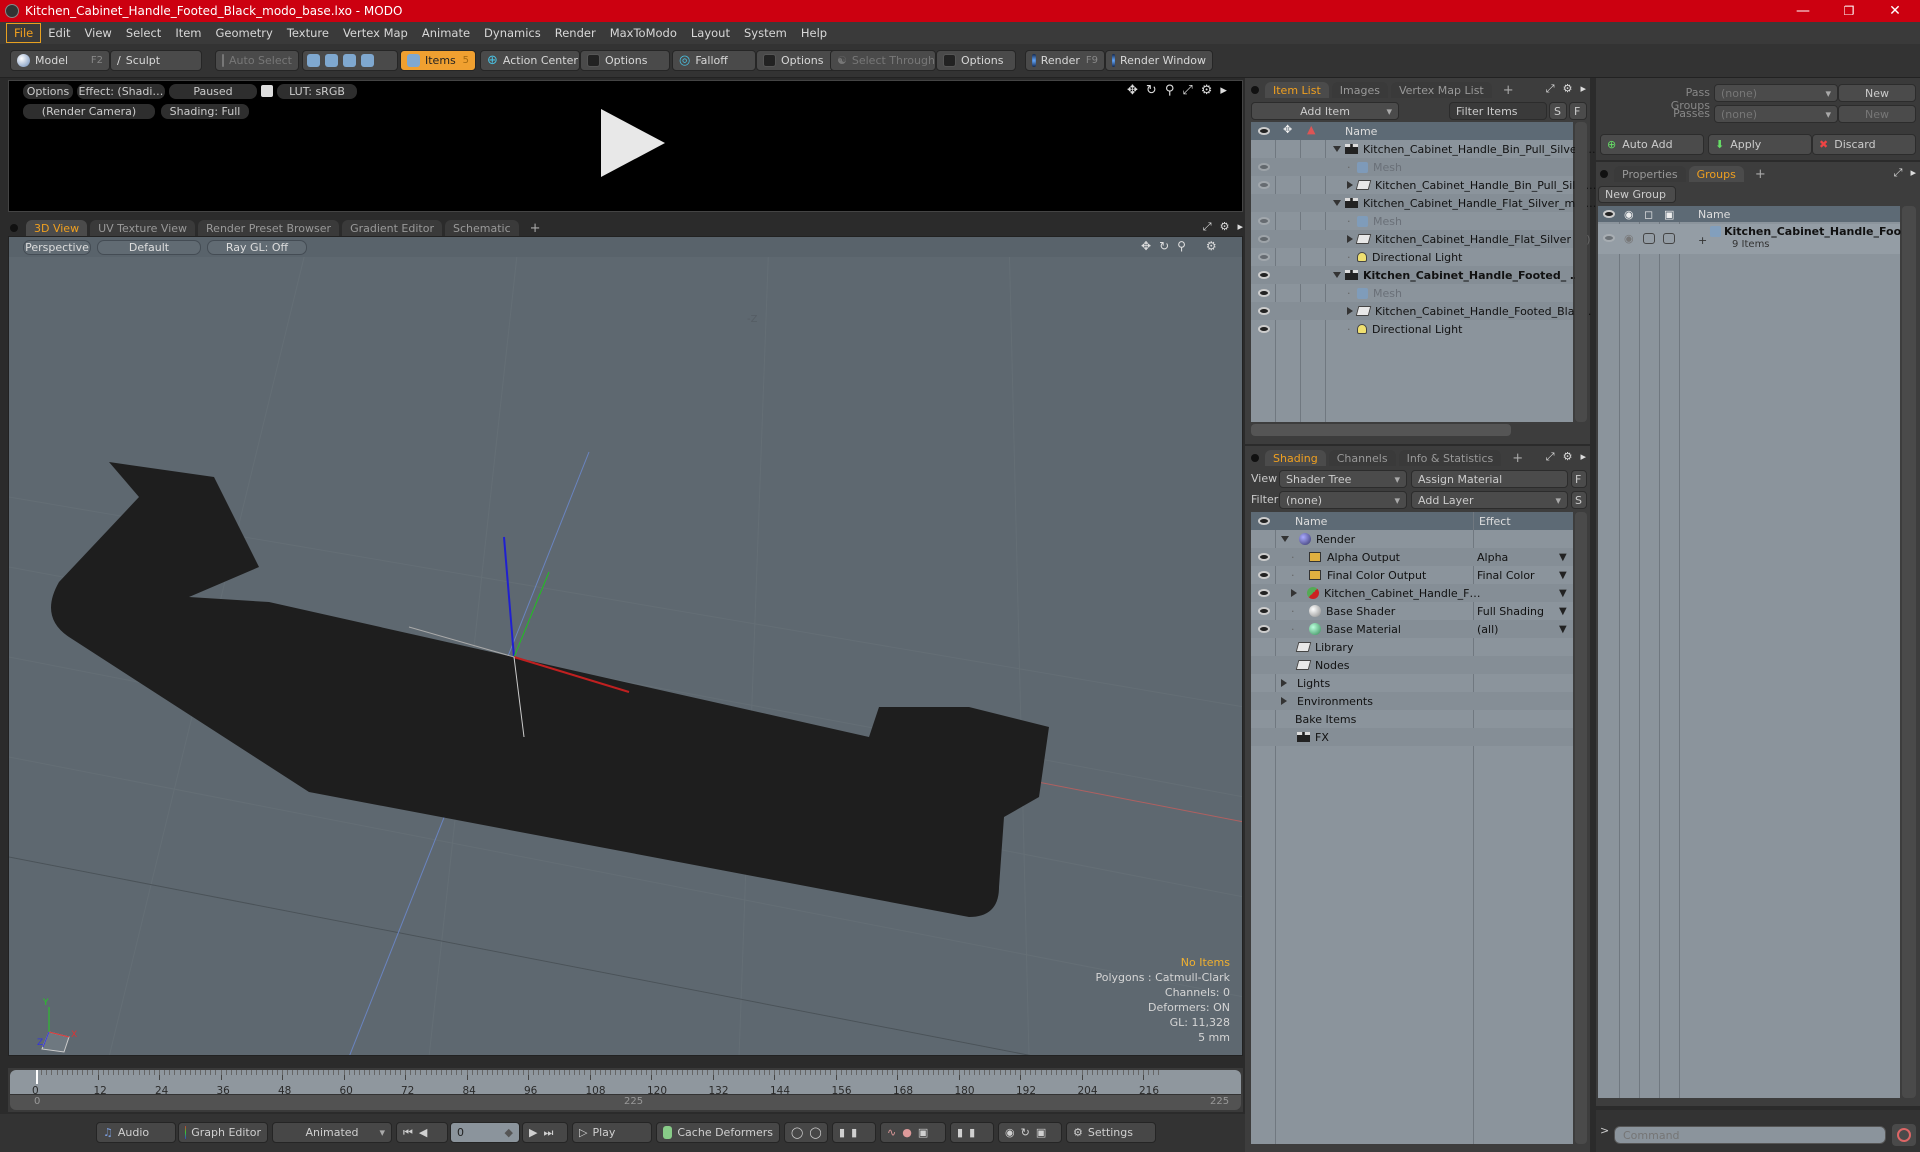  What do you see at coordinates (392, 228) in the screenshot?
I see `tab-gradient-editor: Gradient Editor` at bounding box center [392, 228].